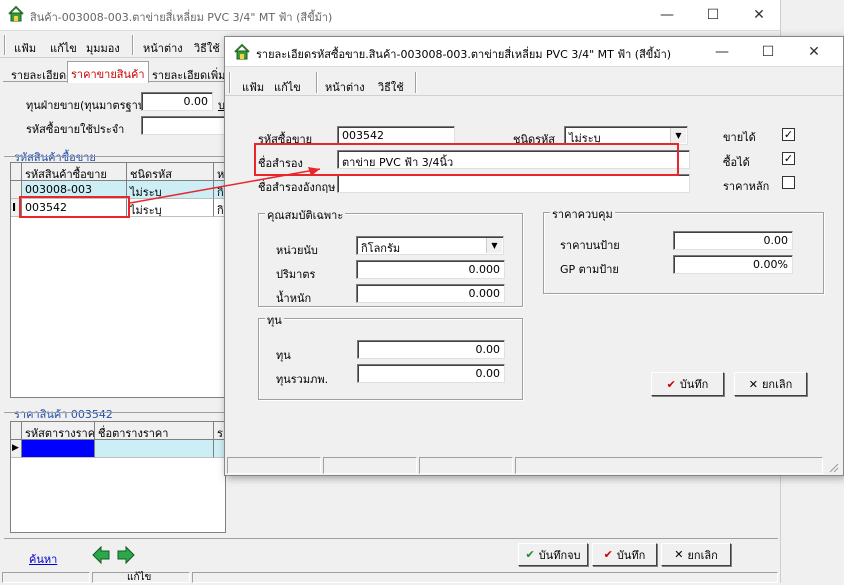 The width and height of the screenshot is (844, 585). I want to click on next-arrow-icon, so click(126, 555).